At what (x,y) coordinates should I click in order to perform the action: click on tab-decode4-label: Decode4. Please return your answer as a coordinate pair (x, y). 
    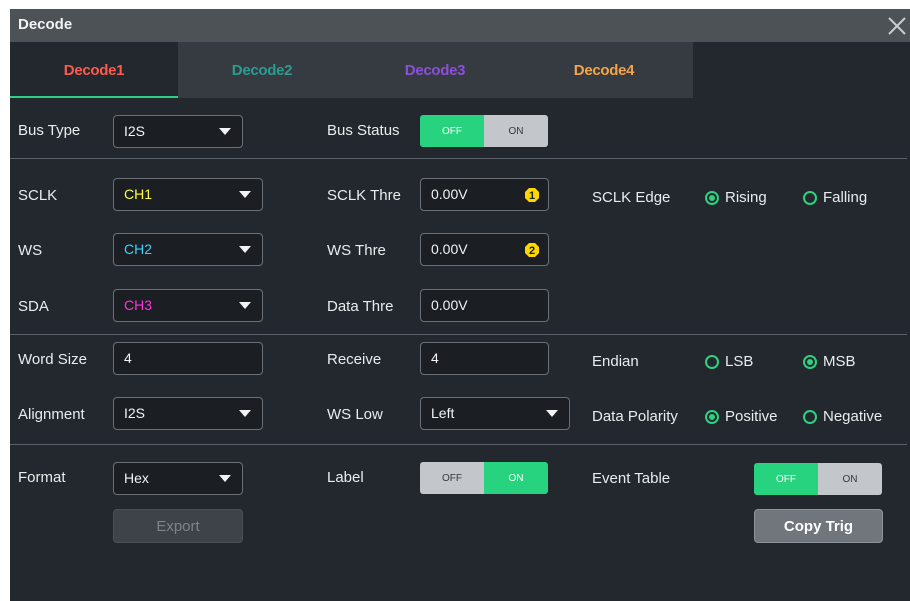
    Looking at the image, I should click on (604, 70).